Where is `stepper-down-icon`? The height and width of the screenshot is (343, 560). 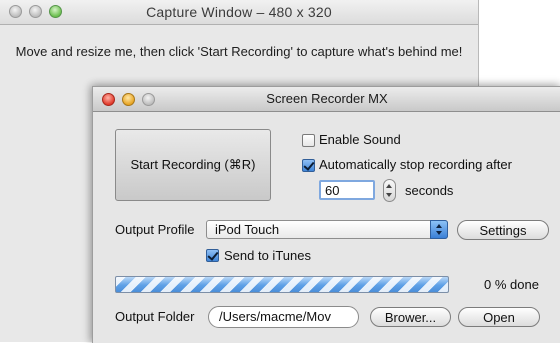
stepper-down-icon is located at coordinates (389, 195).